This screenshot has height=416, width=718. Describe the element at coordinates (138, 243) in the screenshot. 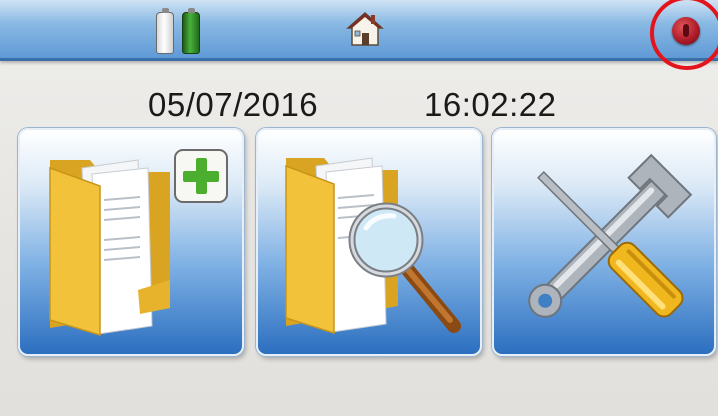

I see `folder-plus-icon` at that location.